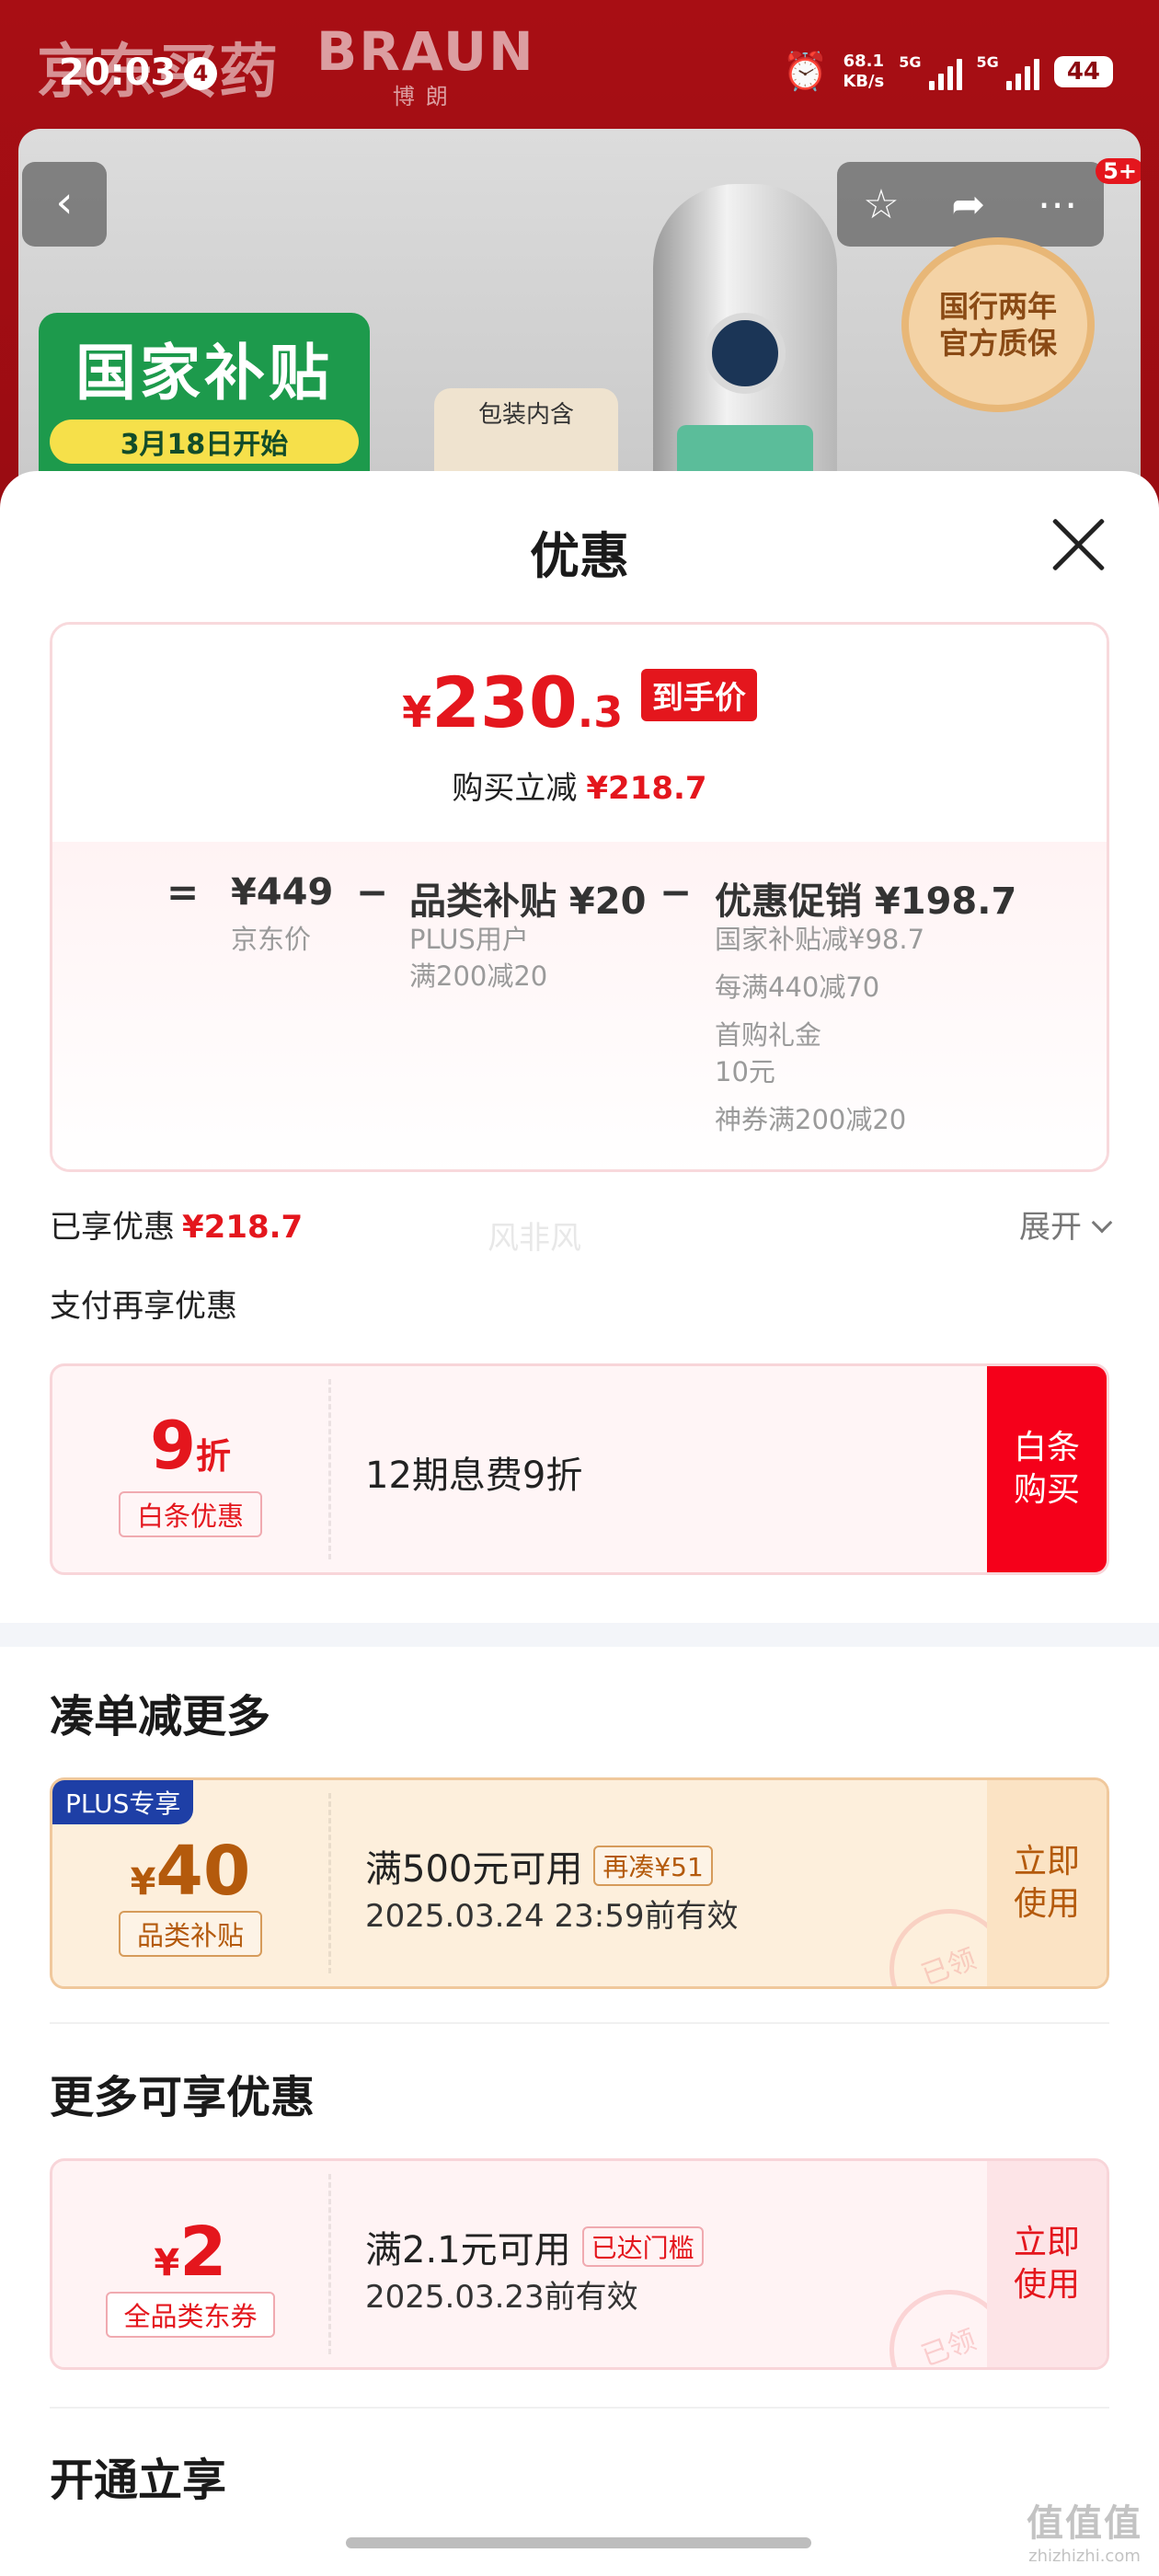 The width and height of the screenshot is (1159, 2576). What do you see at coordinates (468, 2250) in the screenshot?
I see `all-coupon-condition-text: 满2.1元可用` at bounding box center [468, 2250].